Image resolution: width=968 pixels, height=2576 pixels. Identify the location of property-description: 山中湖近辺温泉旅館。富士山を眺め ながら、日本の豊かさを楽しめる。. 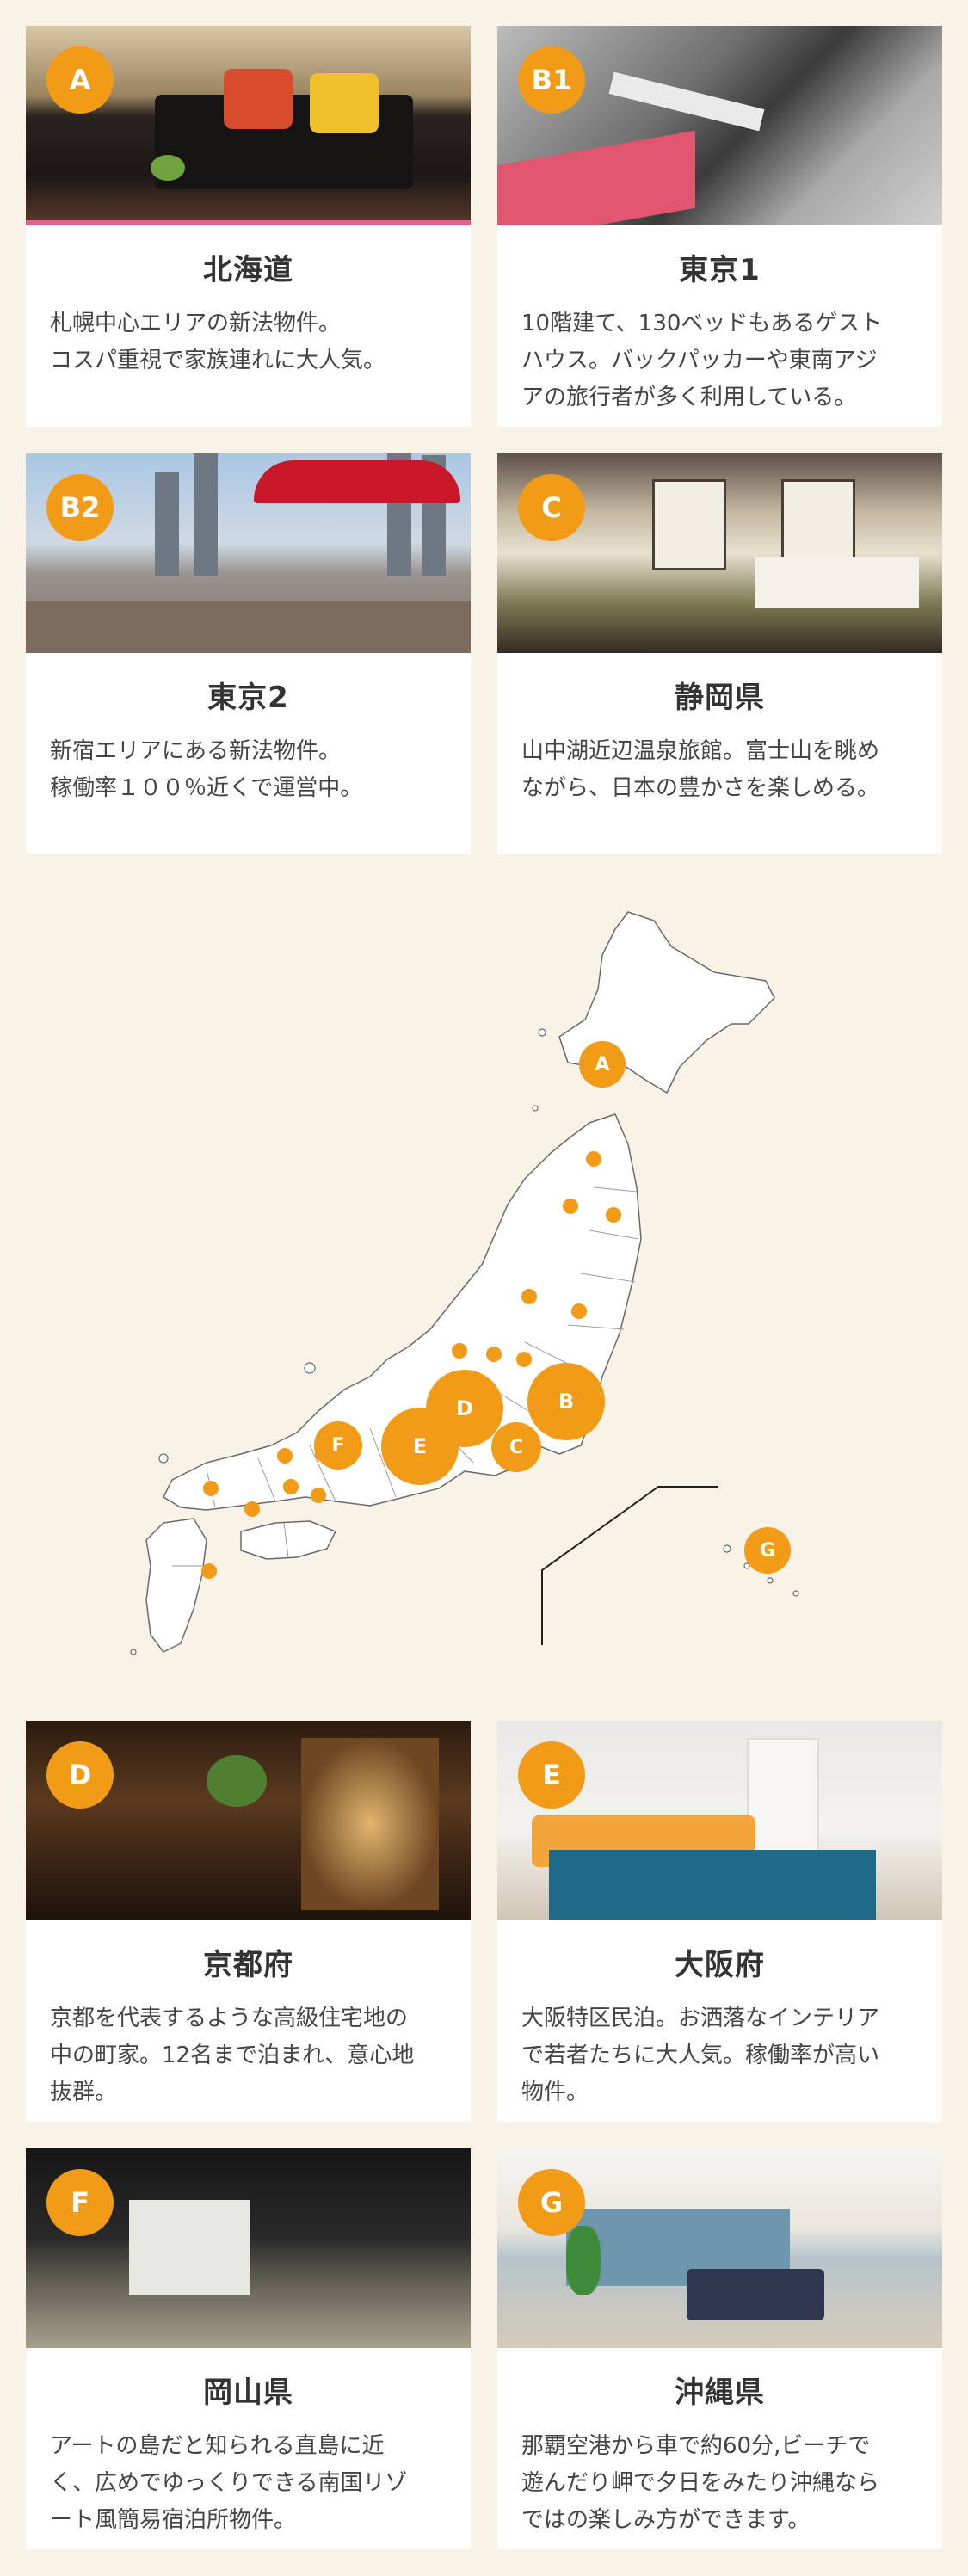
(700, 770).